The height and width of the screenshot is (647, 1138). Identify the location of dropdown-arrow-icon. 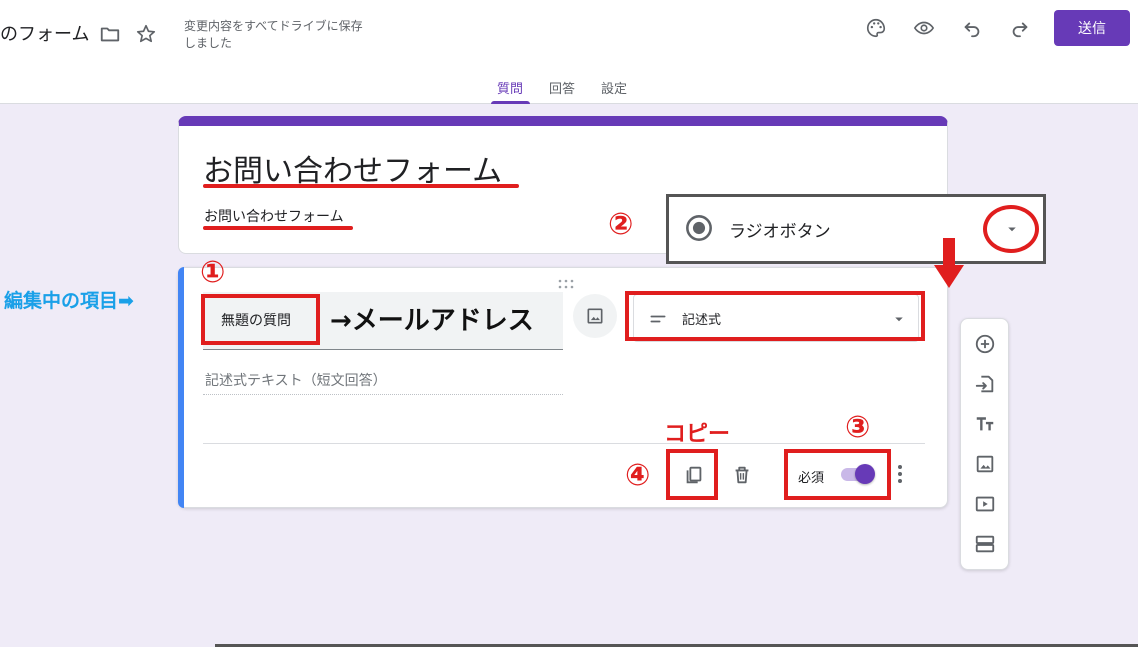
(1012, 229).